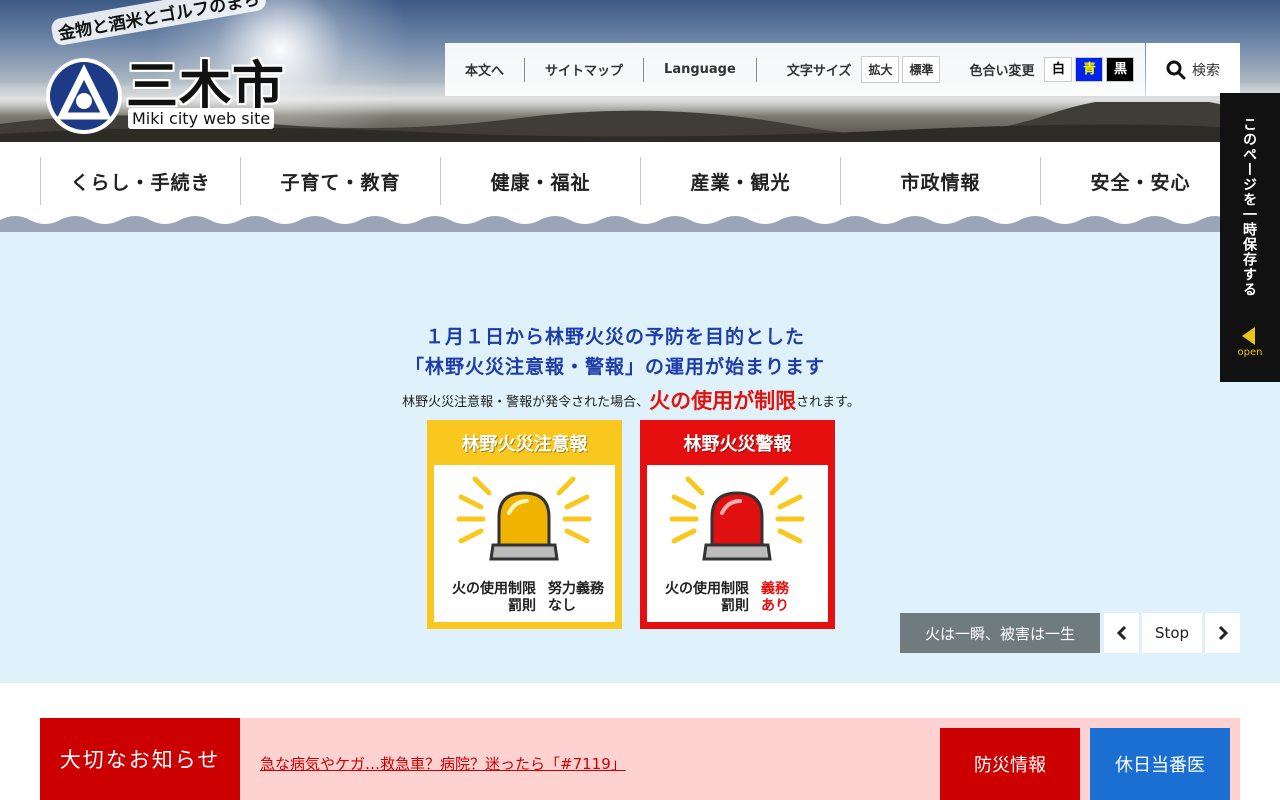 The image size is (1280, 800). I want to click on skip-to-content-link: 本文へ, so click(484, 69).